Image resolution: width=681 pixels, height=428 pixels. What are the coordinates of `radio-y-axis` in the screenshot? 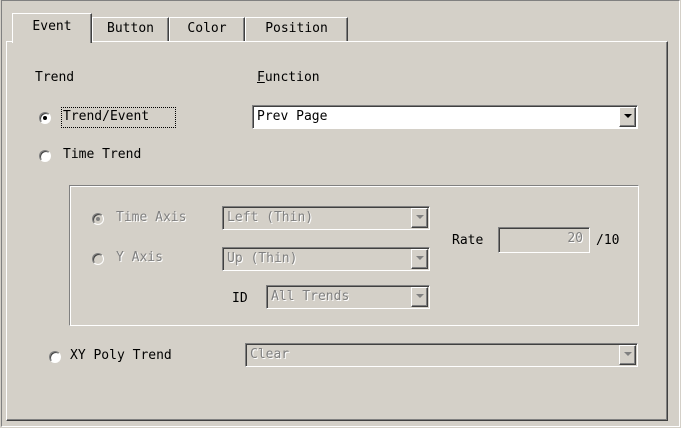 It's located at (98, 259).